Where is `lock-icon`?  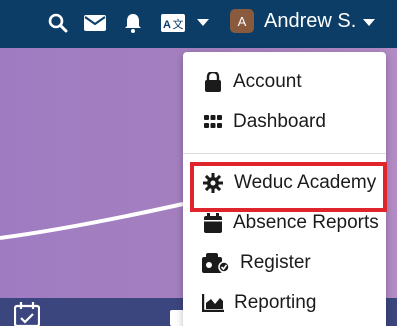 lock-icon is located at coordinates (213, 82).